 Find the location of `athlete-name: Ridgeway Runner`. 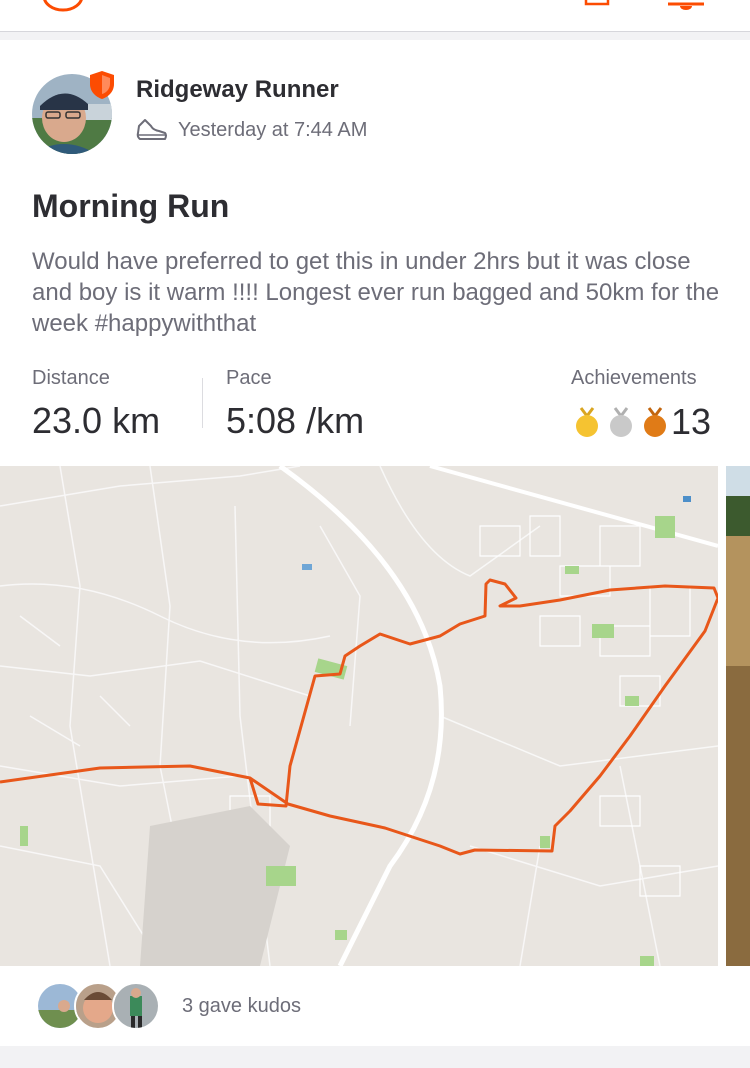

athlete-name: Ridgeway Runner is located at coordinates (237, 90).